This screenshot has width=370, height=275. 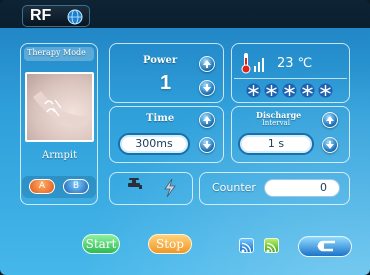 I want to click on discharge-up-button, so click(x=330, y=120).